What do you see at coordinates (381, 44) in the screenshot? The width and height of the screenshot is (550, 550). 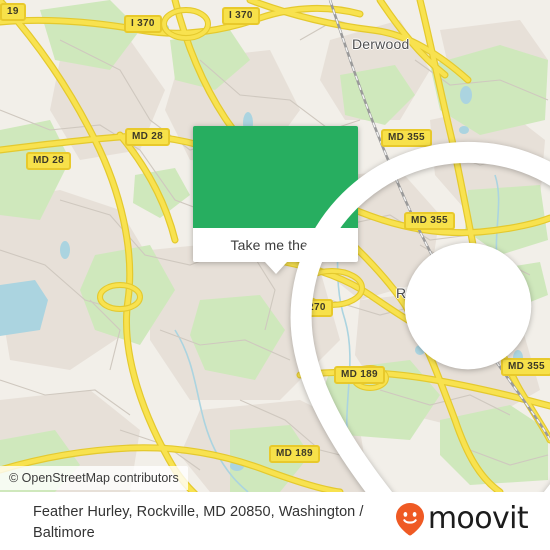 I see `place-label: Derwood` at bounding box center [381, 44].